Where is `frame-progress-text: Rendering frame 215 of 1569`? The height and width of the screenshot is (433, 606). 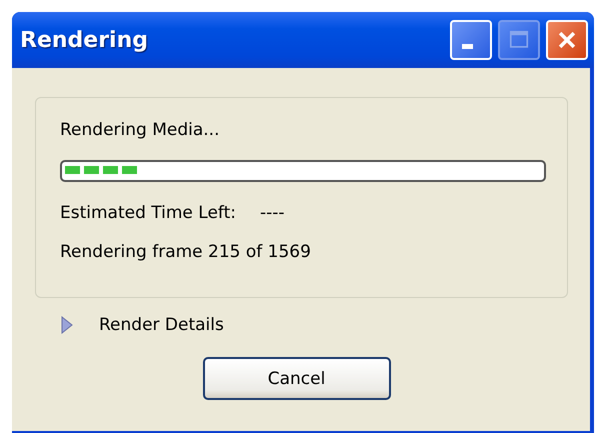 frame-progress-text: Rendering frame 215 of 1569 is located at coordinates (186, 252).